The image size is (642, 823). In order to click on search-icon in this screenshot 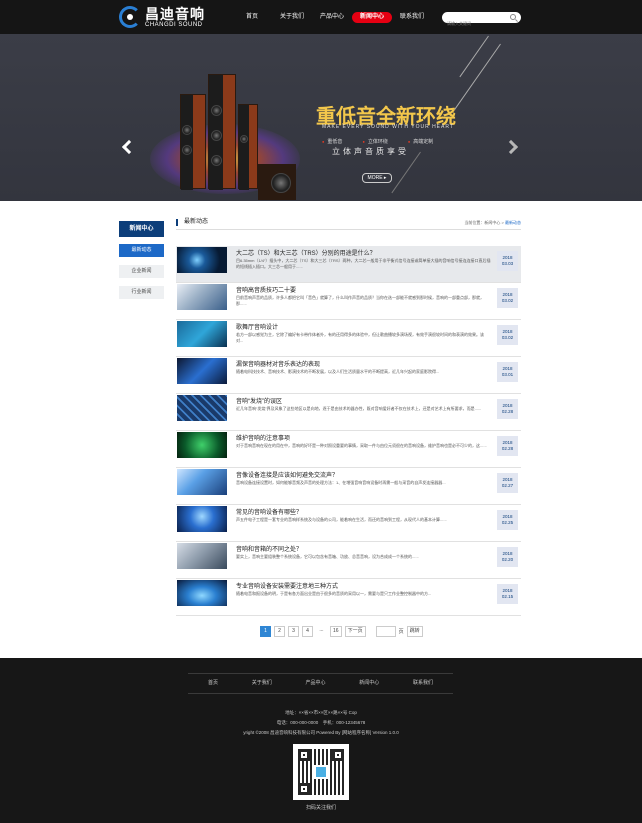, I will do `click(513, 17)`.